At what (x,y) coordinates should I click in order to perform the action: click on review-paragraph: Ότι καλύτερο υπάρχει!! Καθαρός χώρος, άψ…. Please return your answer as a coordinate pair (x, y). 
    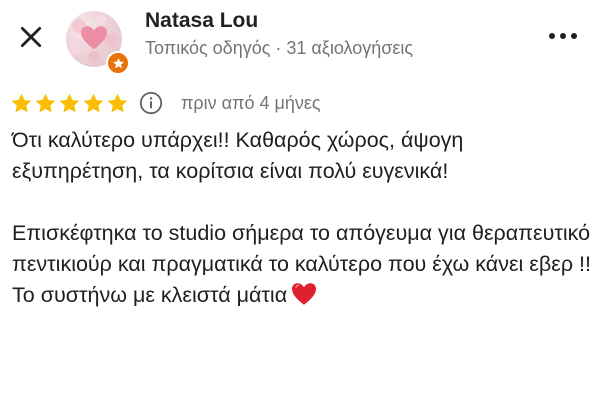
    Looking at the image, I should click on (238, 155).